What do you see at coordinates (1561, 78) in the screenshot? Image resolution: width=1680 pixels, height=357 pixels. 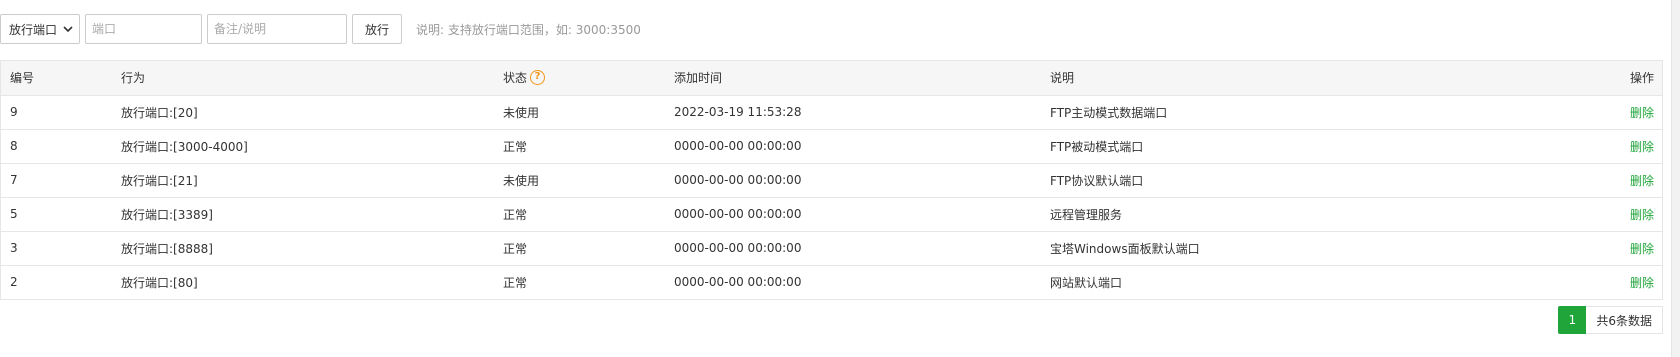 I see `column-header-op: 操作` at bounding box center [1561, 78].